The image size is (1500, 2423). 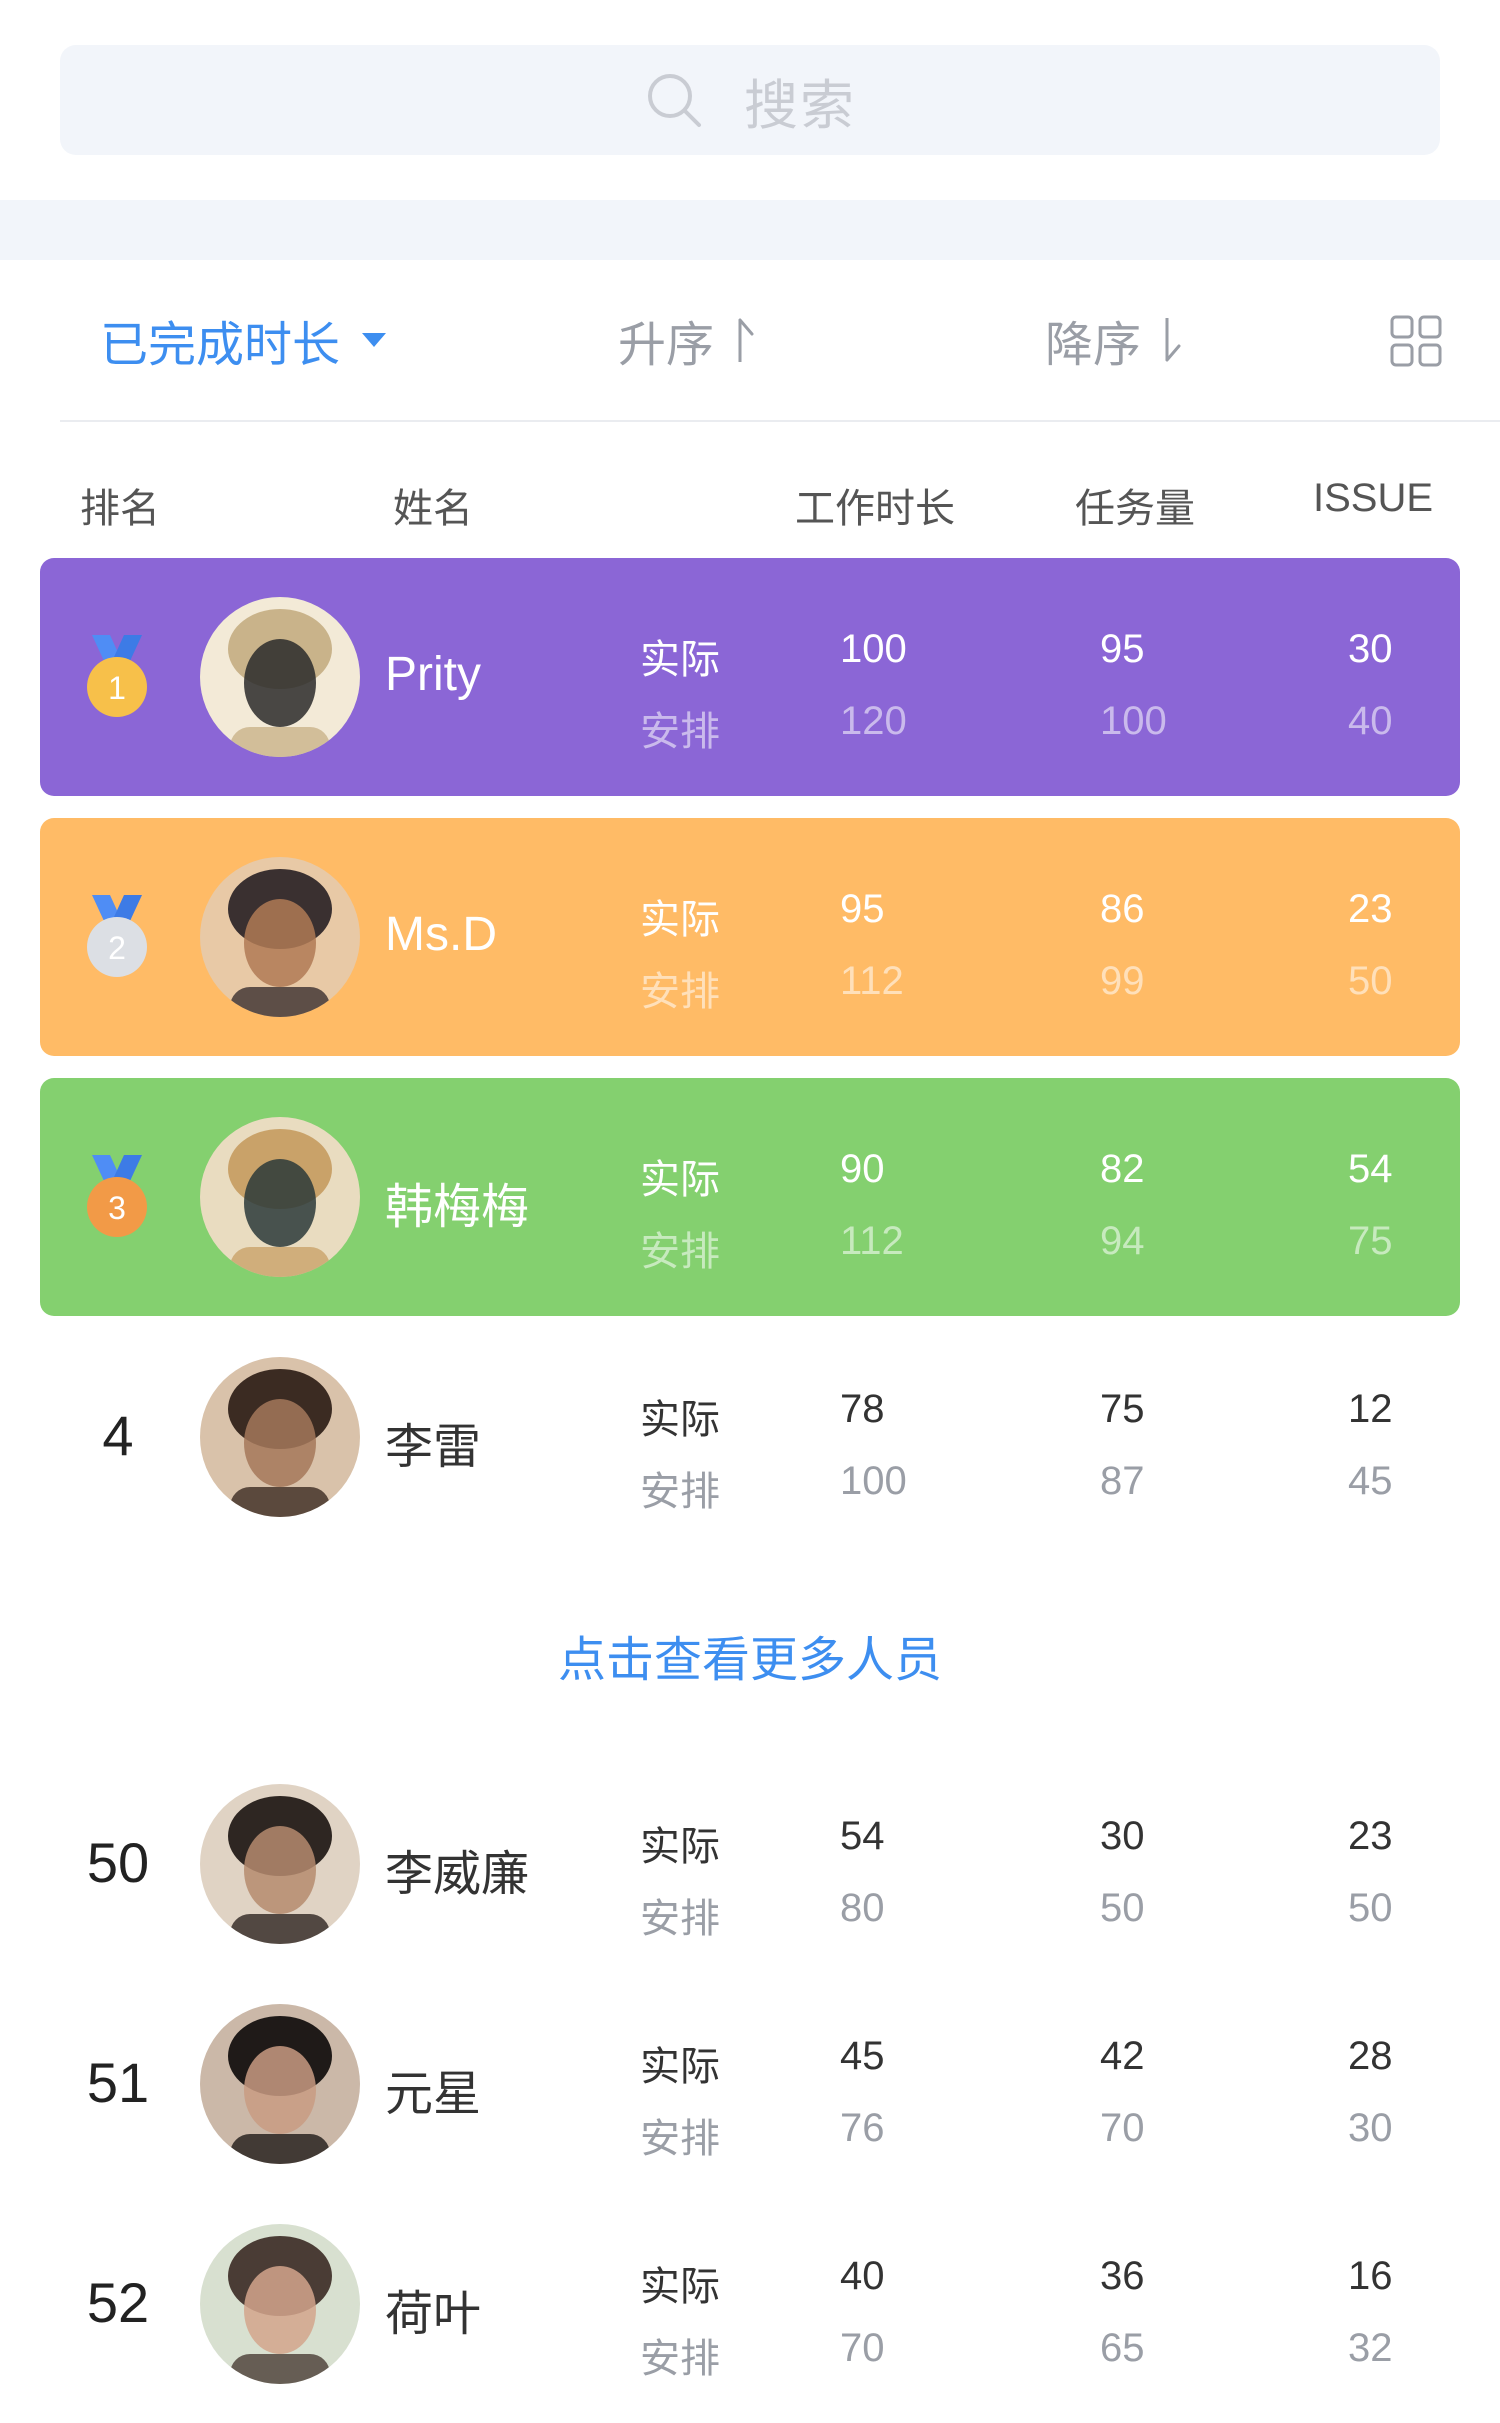 What do you see at coordinates (1122, 1908) in the screenshot?
I see `tasks-planned: 50` at bounding box center [1122, 1908].